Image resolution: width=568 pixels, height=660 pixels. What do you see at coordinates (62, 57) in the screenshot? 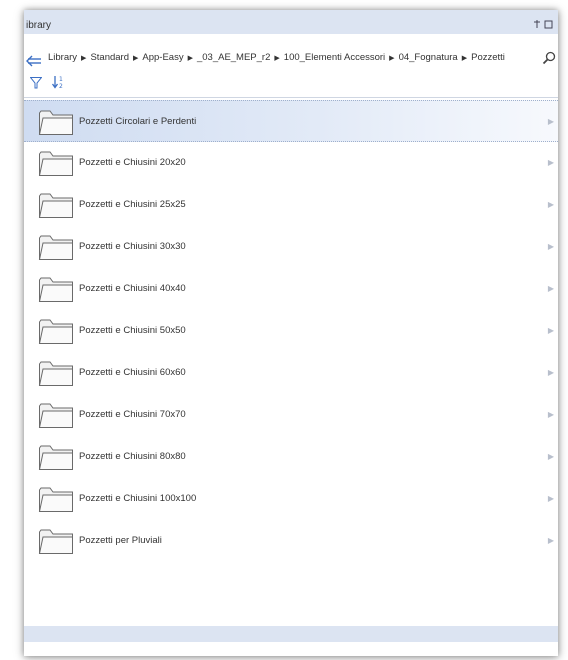
I see `breadcrumb-item: Library` at bounding box center [62, 57].